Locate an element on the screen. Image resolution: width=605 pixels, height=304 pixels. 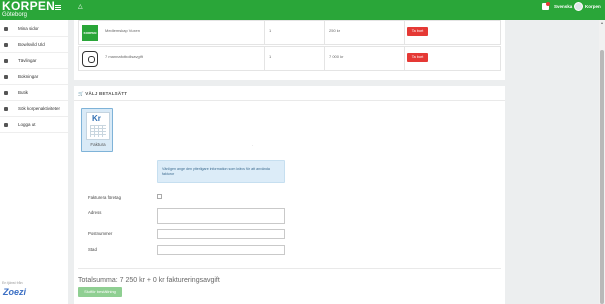
sidebar-item-bokningar: Bokningar is located at coordinates (34, 77).